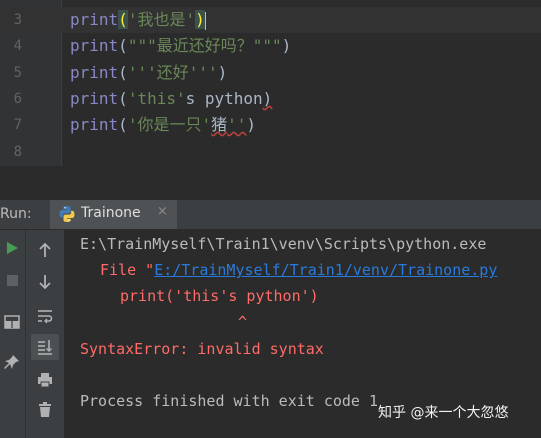 This screenshot has width=541, height=438. I want to click on clear-all-button, so click(45, 410).